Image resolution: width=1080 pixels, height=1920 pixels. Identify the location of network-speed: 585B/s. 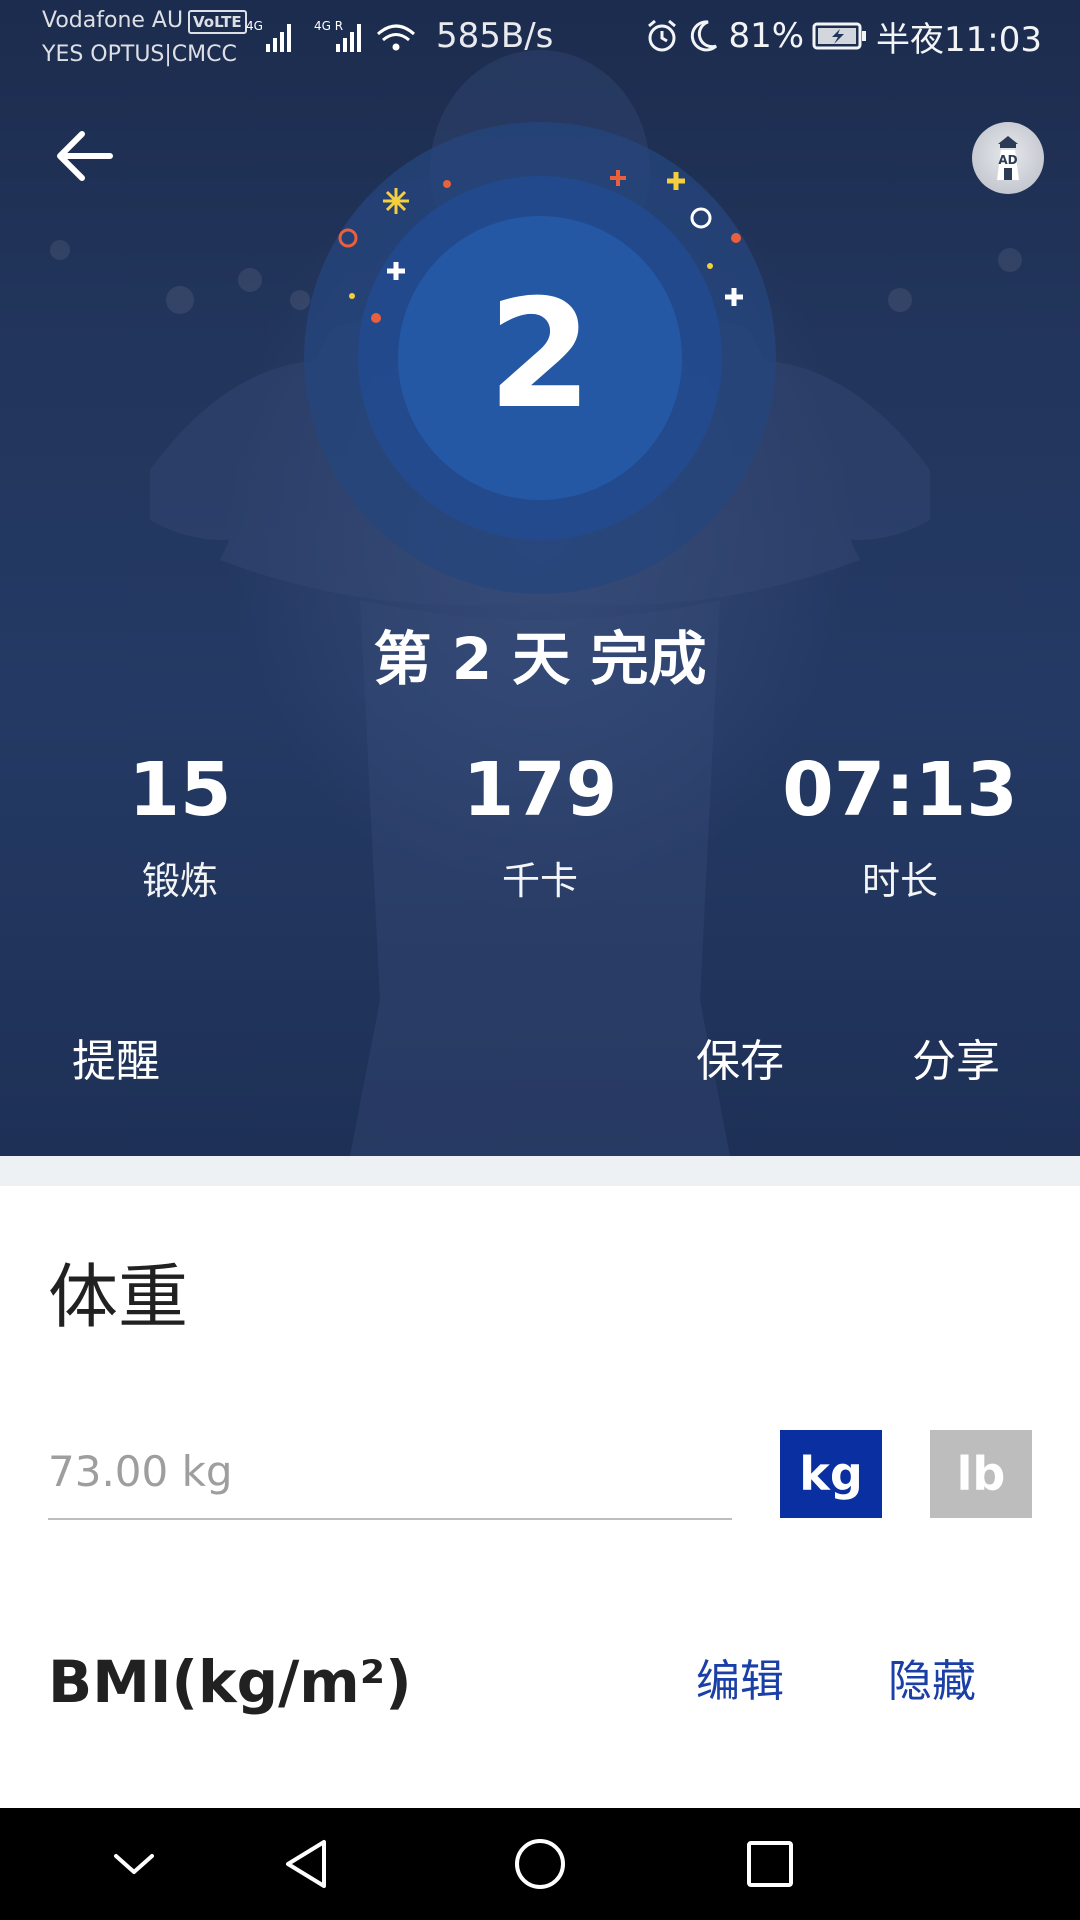
(495, 36).